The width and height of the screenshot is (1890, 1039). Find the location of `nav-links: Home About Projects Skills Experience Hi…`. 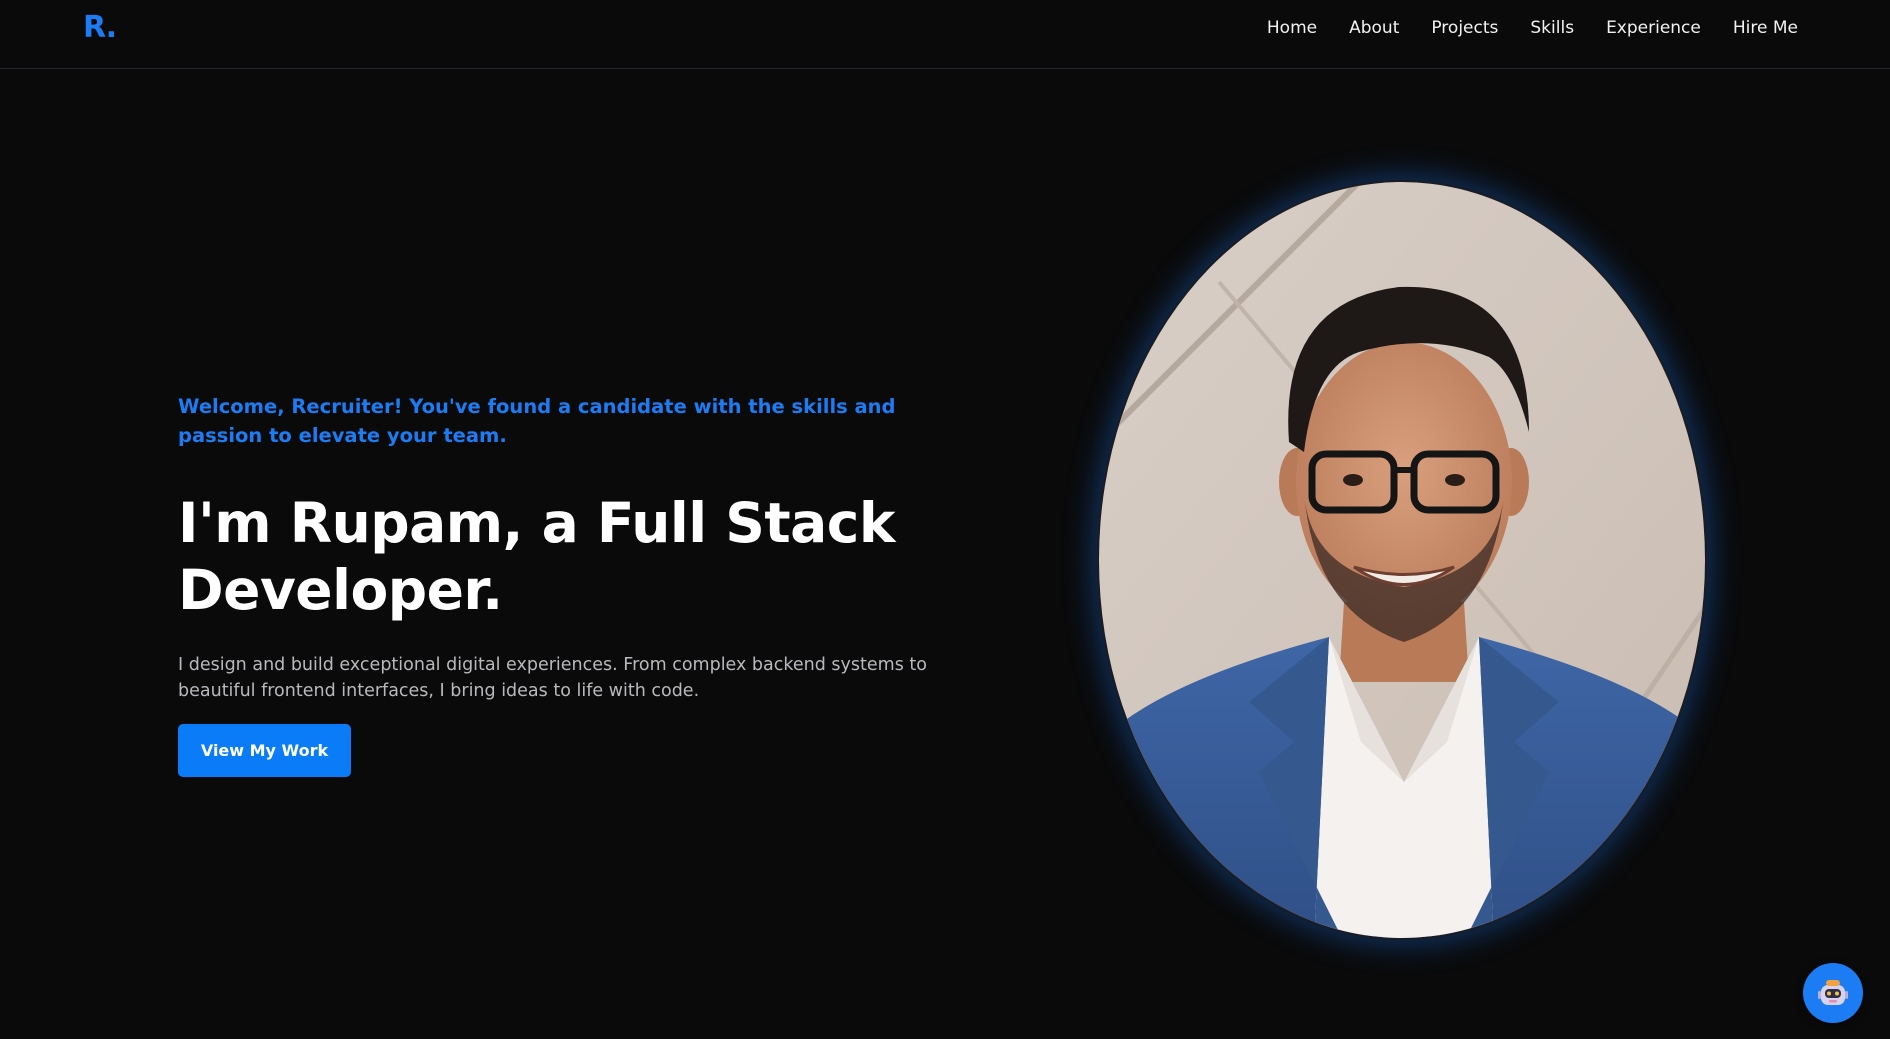

nav-links: Home About Projects Skills Experience Hi… is located at coordinates (1532, 28).